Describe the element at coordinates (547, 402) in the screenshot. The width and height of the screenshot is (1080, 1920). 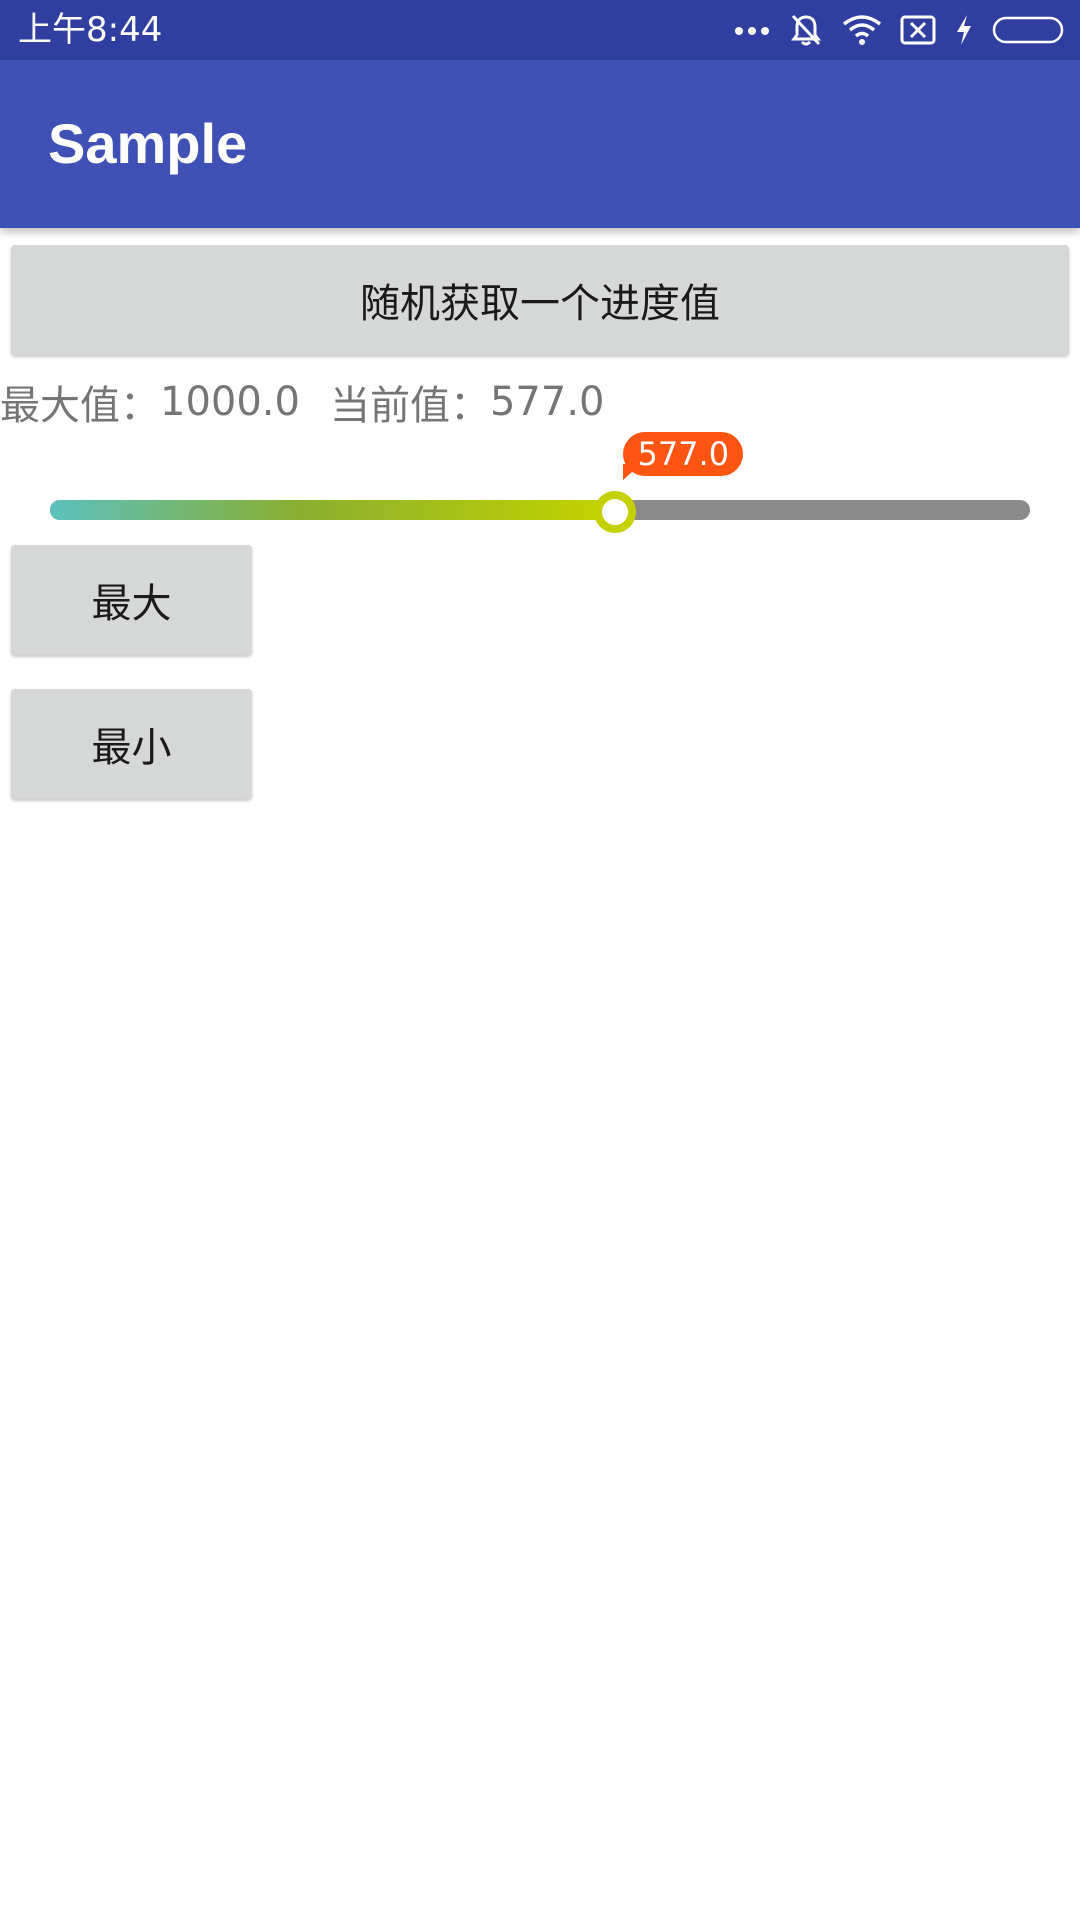
I see `current-value-text: 577.0` at that location.